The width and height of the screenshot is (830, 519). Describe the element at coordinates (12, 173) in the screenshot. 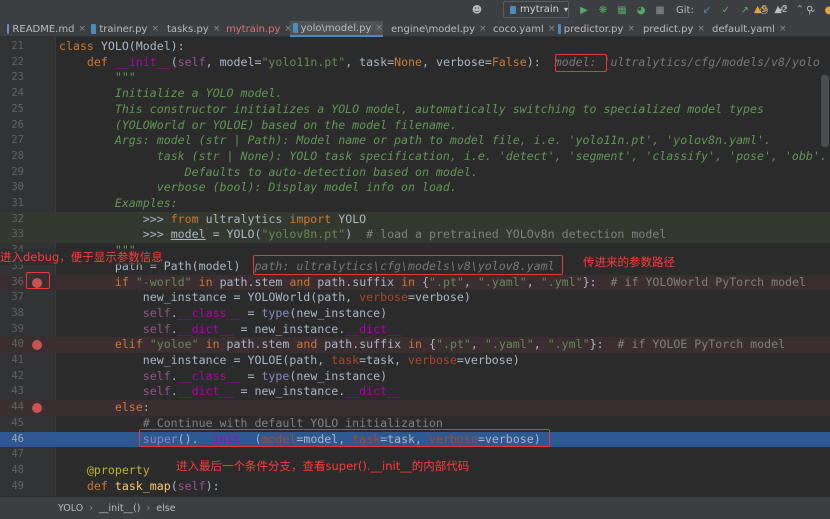

I see `line-number: 29` at that location.